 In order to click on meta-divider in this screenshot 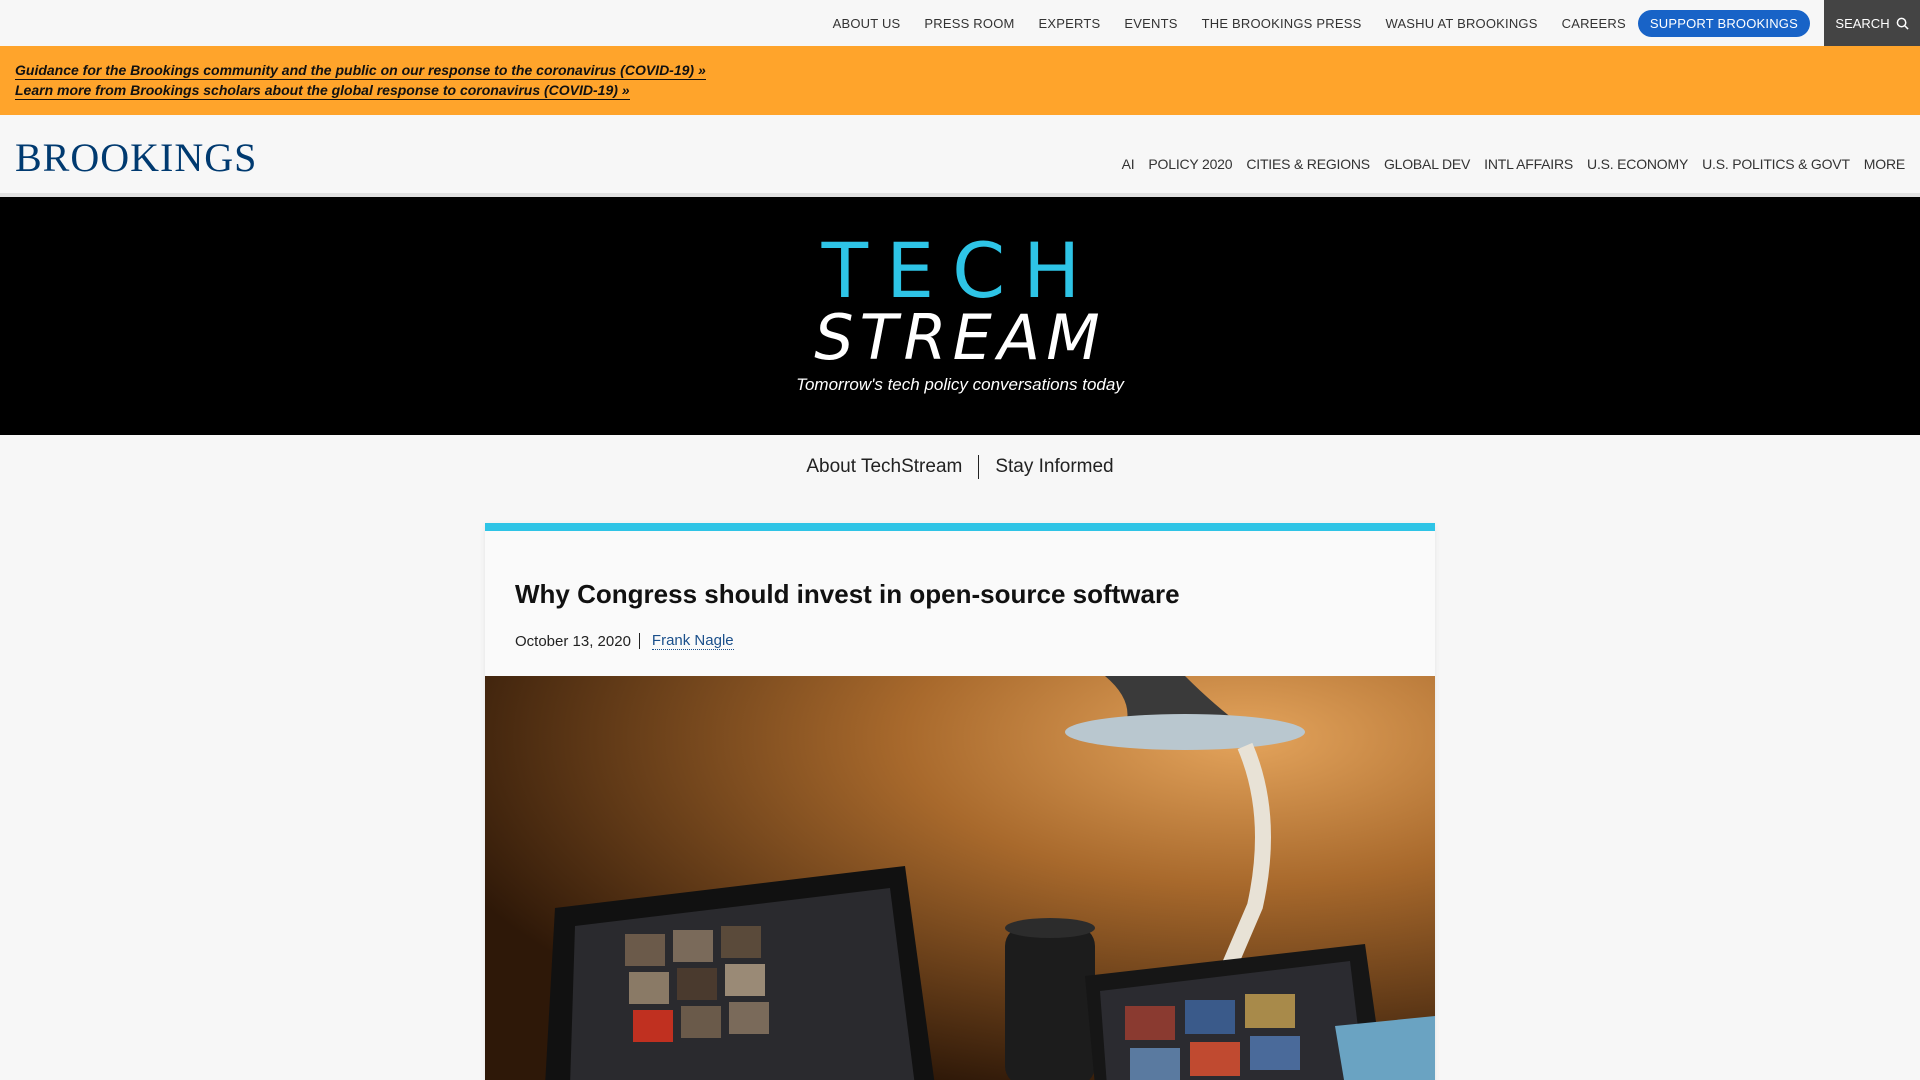, I will do `click(639, 641)`.